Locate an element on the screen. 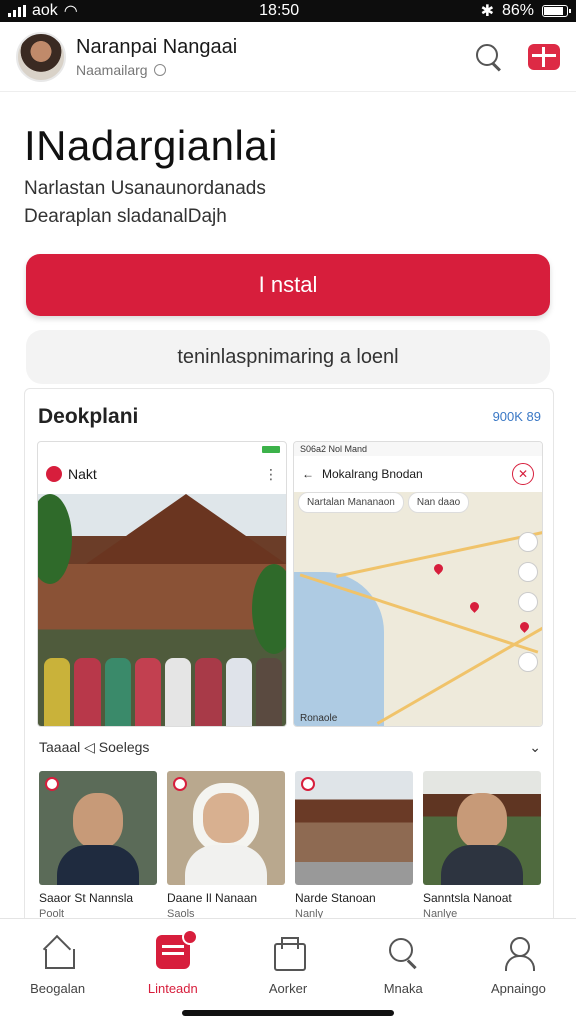 This screenshot has height=1024, width=576. thumbnail-card: Sanntsla Nanoat Nanlye is located at coordinates (482, 845).